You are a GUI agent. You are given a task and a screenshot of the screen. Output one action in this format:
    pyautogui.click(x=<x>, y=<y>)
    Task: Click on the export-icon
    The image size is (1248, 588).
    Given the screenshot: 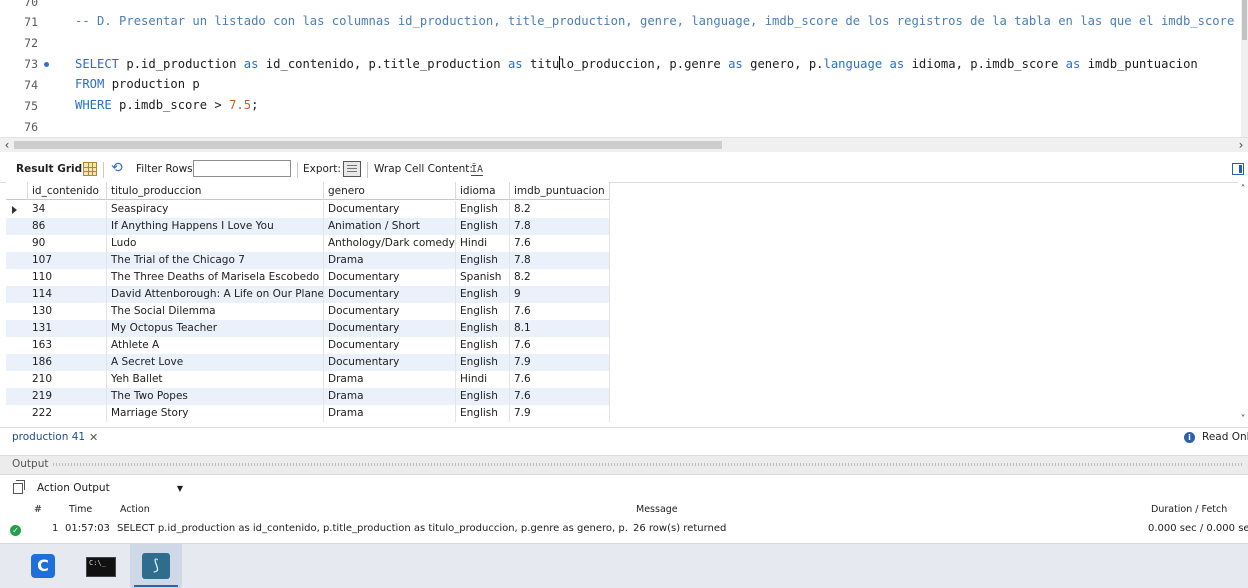 What is the action you would take?
    pyautogui.click(x=352, y=169)
    